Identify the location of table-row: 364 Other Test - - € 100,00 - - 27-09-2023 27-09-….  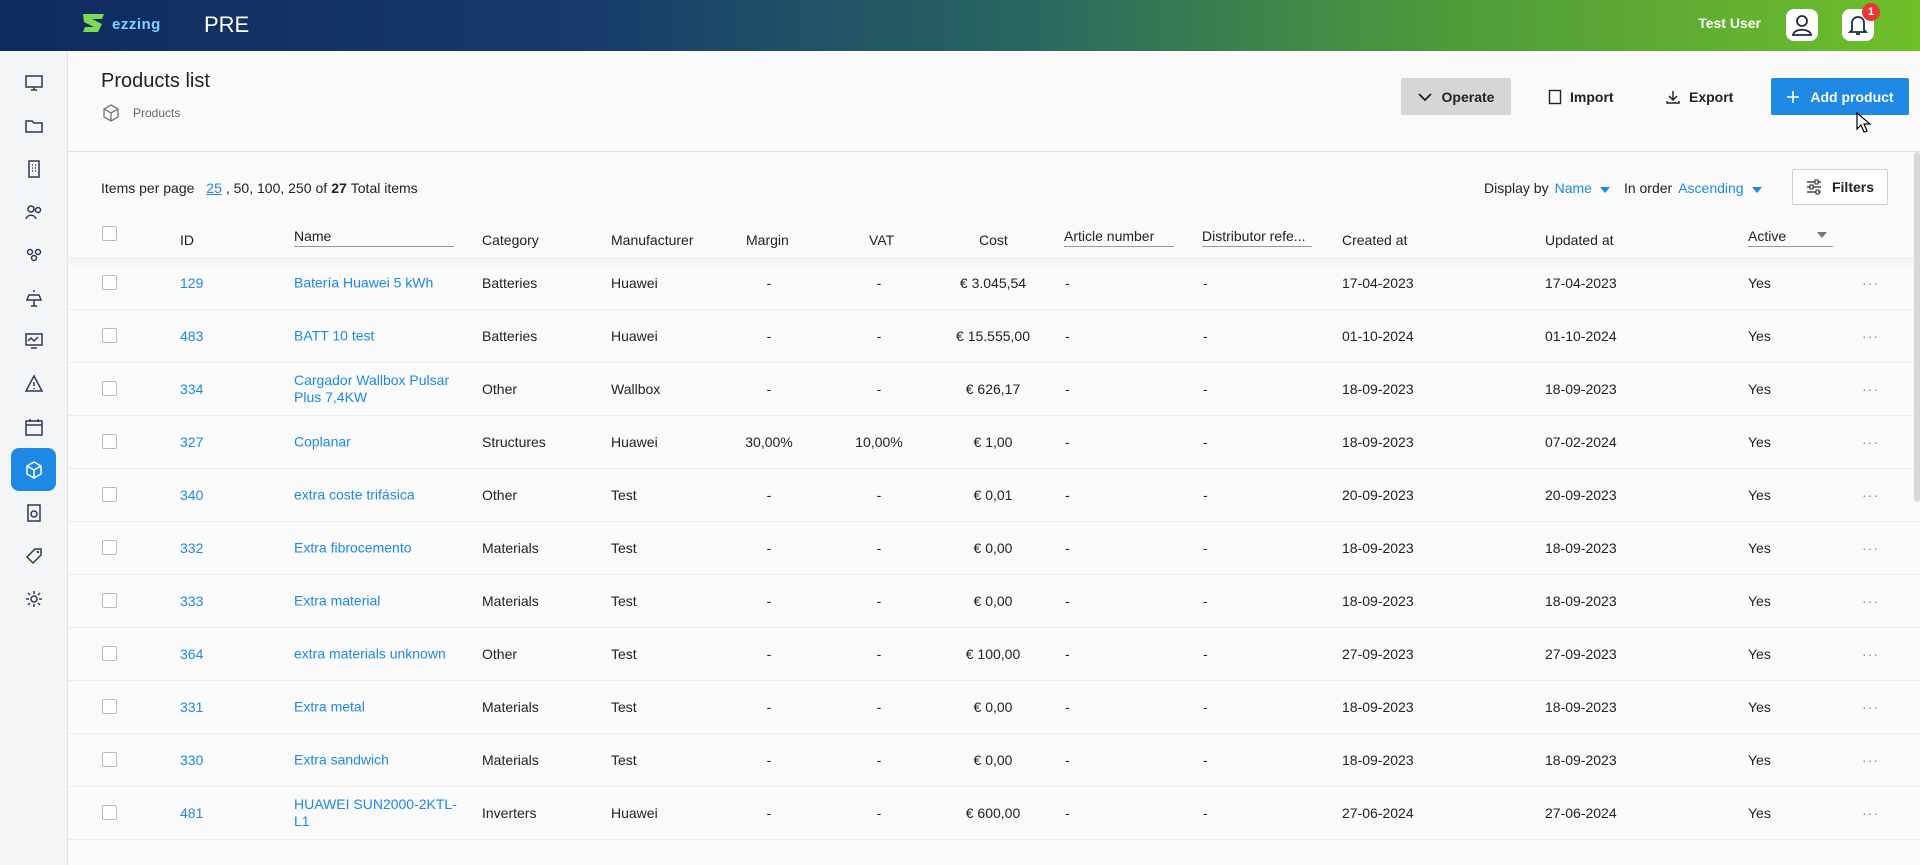
(994, 654).